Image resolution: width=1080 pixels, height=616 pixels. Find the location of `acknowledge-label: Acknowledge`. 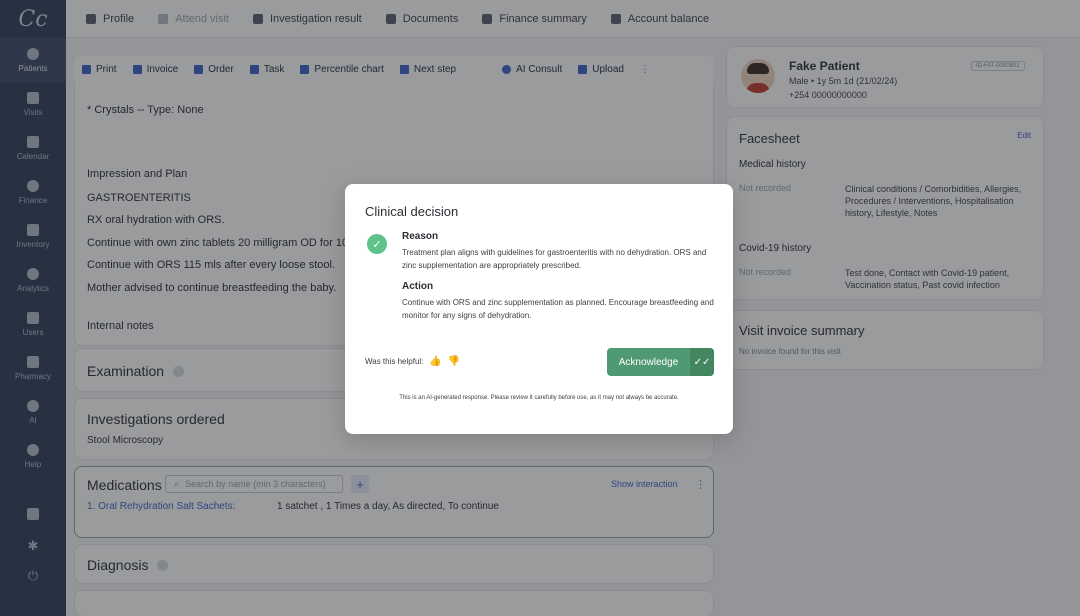

acknowledge-label: Acknowledge is located at coordinates (648, 362).